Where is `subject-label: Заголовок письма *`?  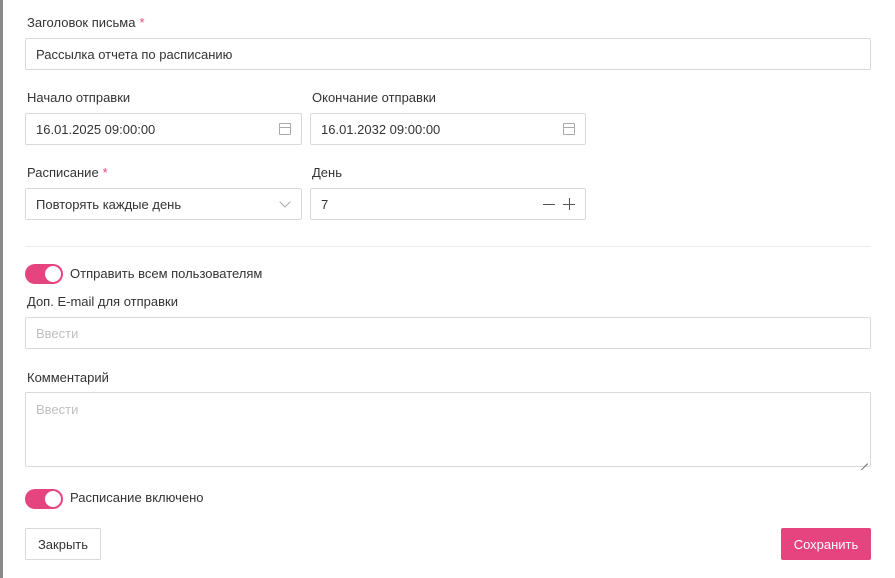
subject-label: Заголовок письма * is located at coordinates (86, 22).